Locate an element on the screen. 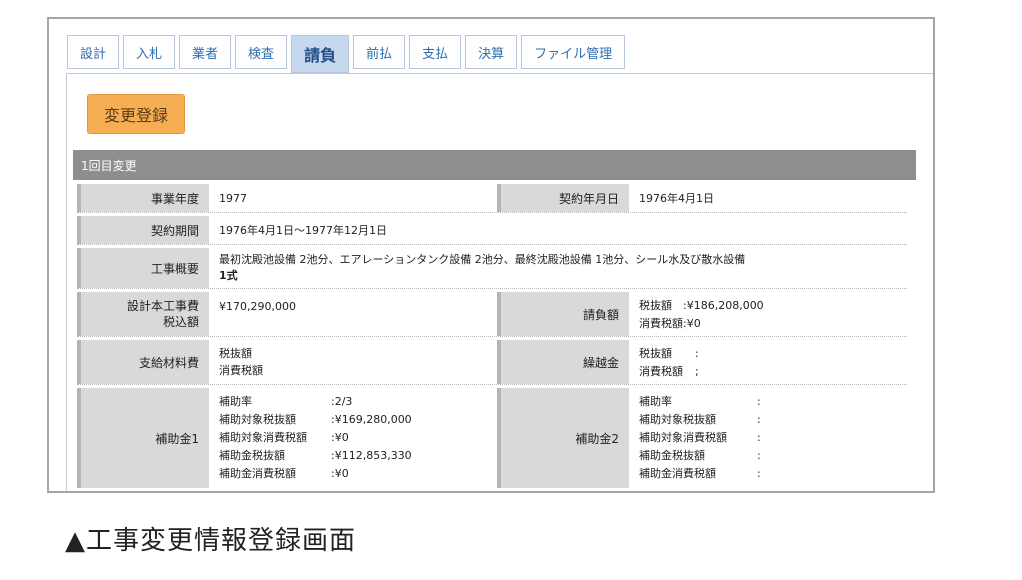 The image size is (1022, 580). contract-amount-line1-key: 税抜額 is located at coordinates (655, 305).